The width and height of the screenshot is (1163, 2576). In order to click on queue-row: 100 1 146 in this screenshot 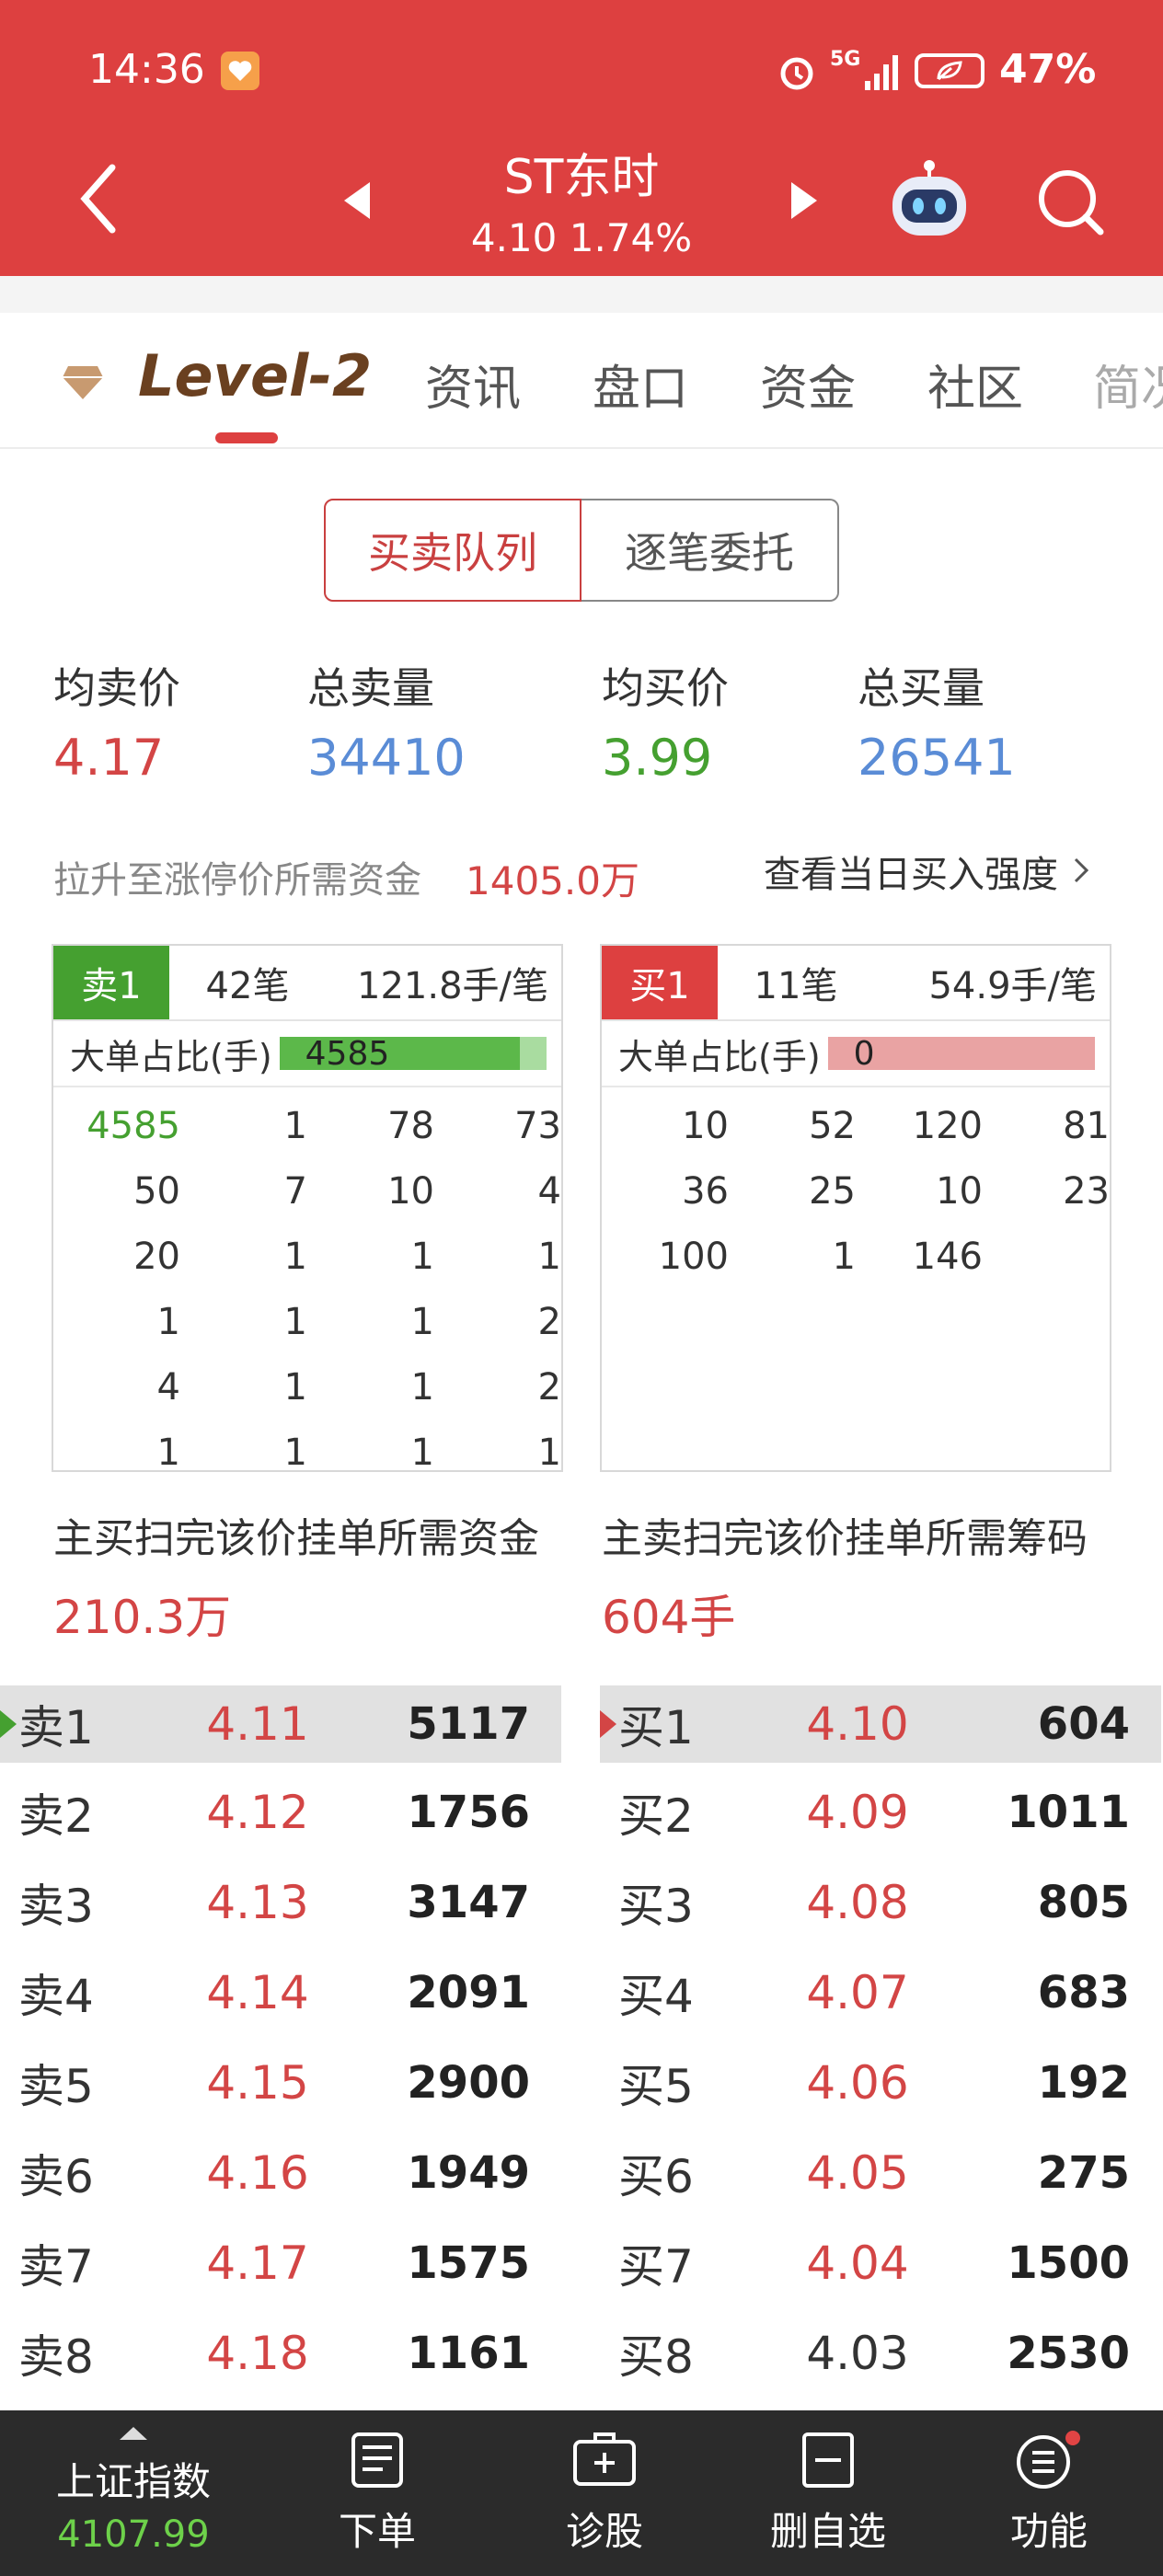, I will do `click(856, 1256)`.